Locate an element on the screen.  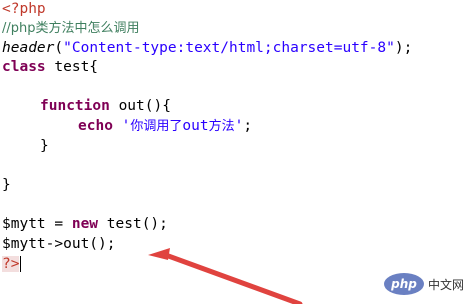
arrow-shaft is located at coordinates (231, 277).